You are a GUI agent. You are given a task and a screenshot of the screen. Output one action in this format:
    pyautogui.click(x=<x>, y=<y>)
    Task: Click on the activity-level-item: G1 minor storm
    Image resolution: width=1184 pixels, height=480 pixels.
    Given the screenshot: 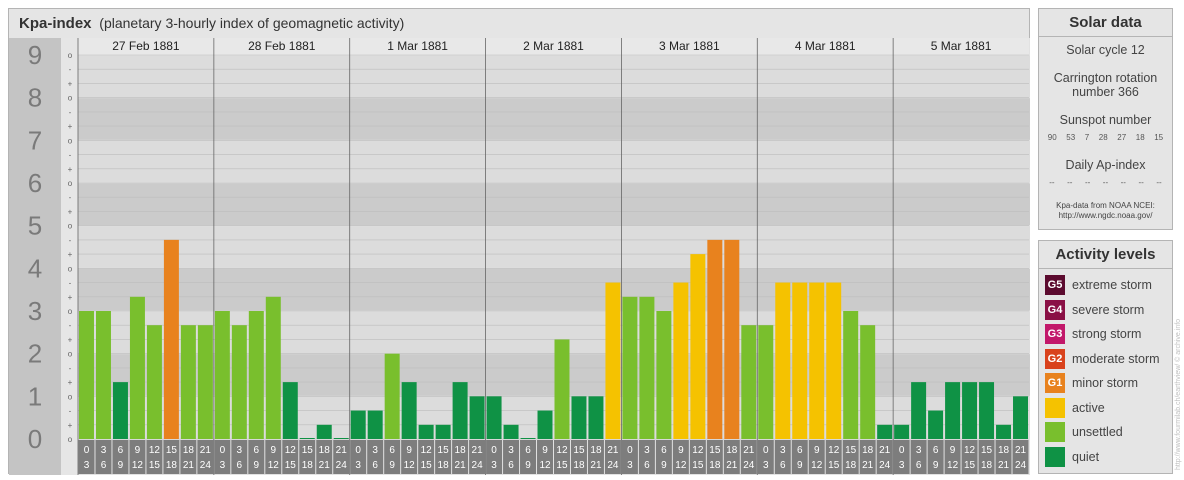 What is the action you would take?
    pyautogui.click(x=1091, y=383)
    